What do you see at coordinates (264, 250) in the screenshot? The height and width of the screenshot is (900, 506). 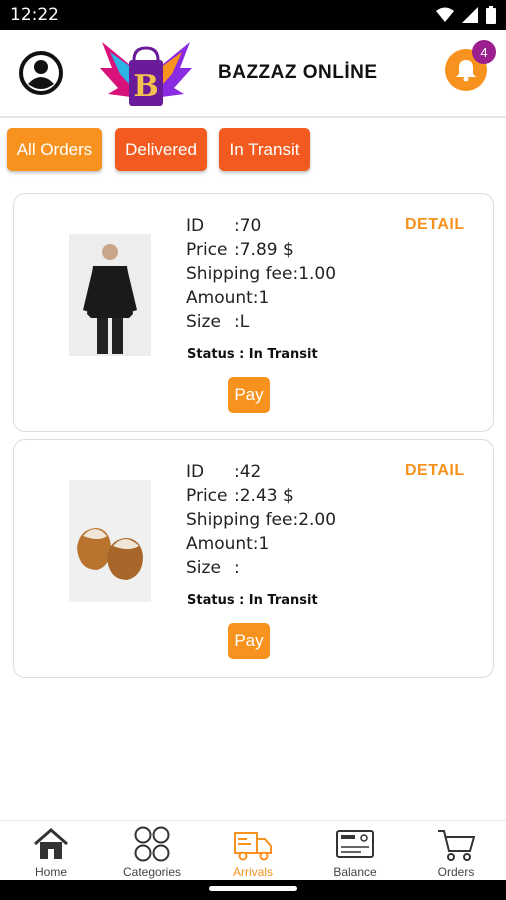 I see `price-value: :7.89 $` at bounding box center [264, 250].